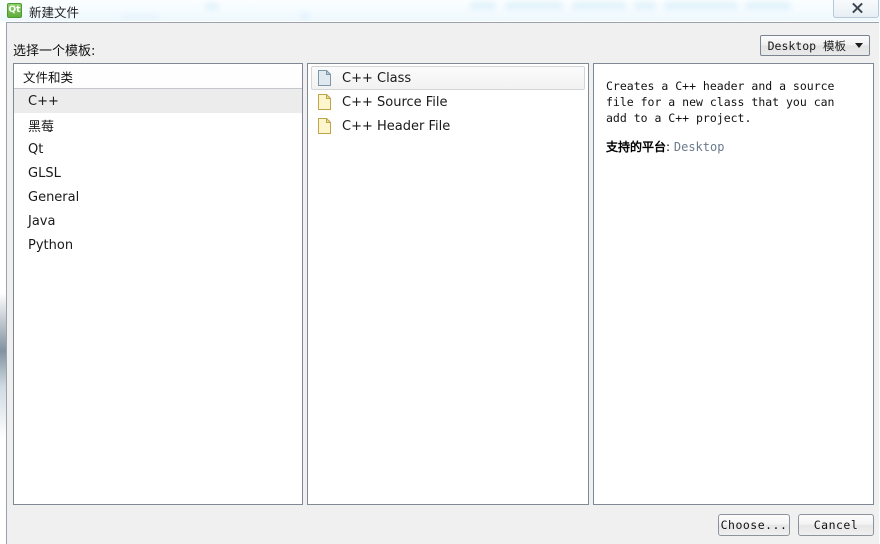 The height and width of the screenshot is (544, 880). What do you see at coordinates (158, 245) in the screenshot?
I see `sidebar-item-python: Python` at bounding box center [158, 245].